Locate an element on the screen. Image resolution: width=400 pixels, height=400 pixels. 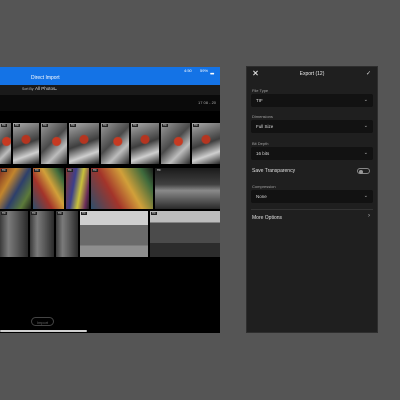
filter-bar: Sort By All Photos ⌄ is located at coordinates (110, 90).